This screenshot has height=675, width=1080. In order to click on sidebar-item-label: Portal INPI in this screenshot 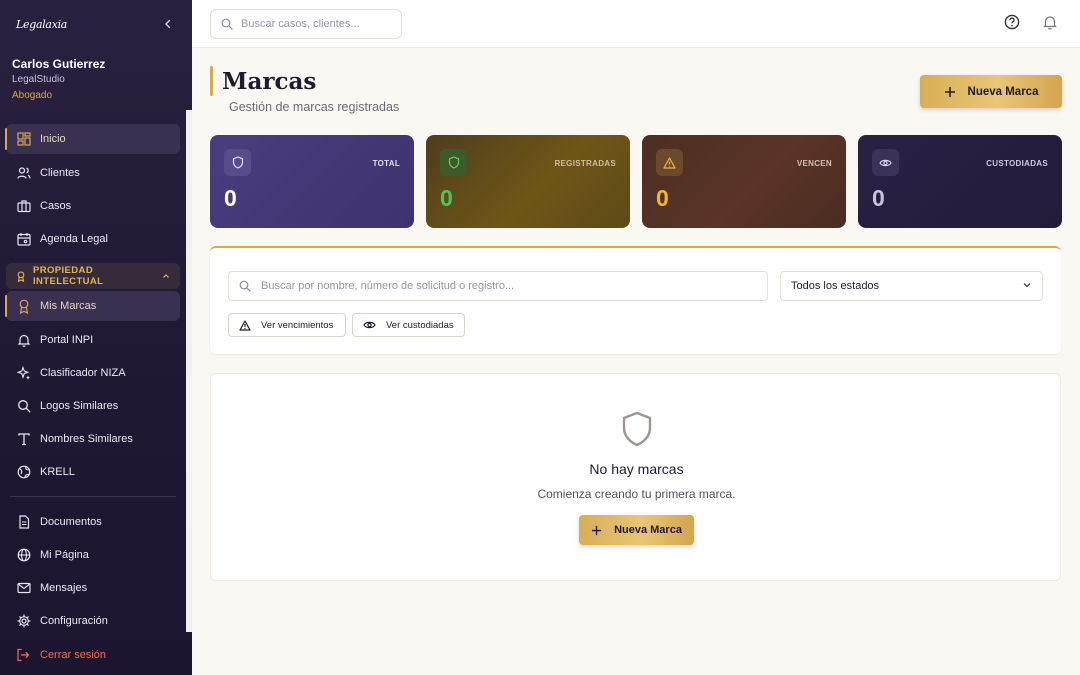, I will do `click(67, 339)`.